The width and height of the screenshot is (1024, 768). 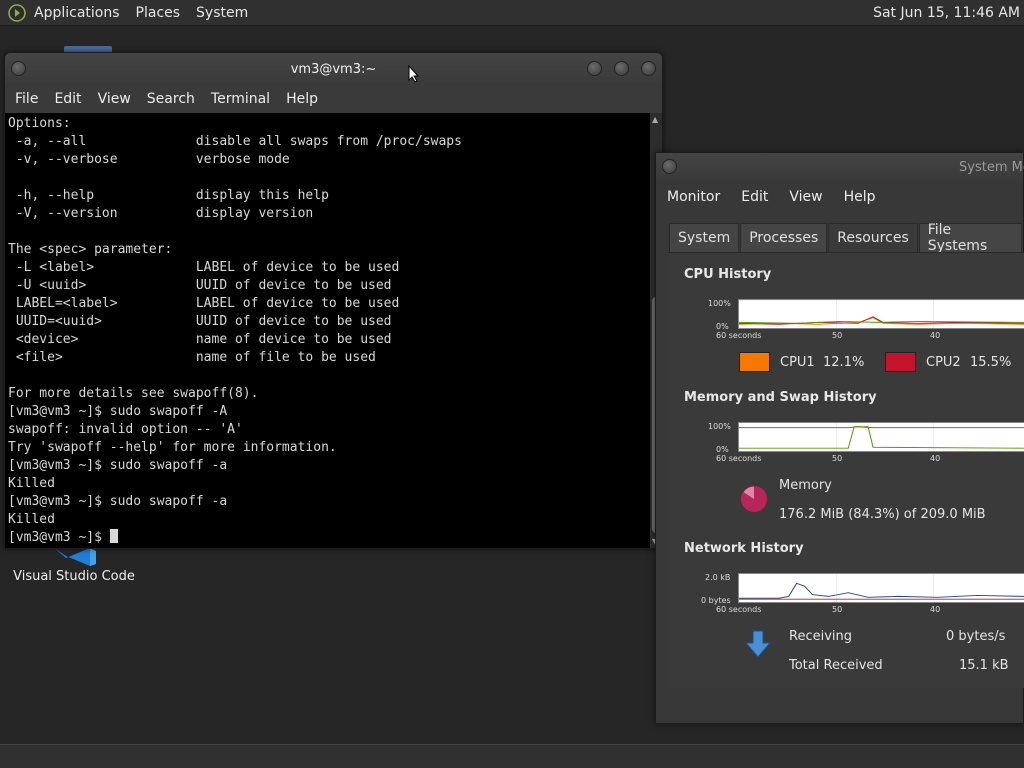 What do you see at coordinates (739, 609) in the screenshot?
I see `network-xlabel-60: 60 seconds` at bounding box center [739, 609].